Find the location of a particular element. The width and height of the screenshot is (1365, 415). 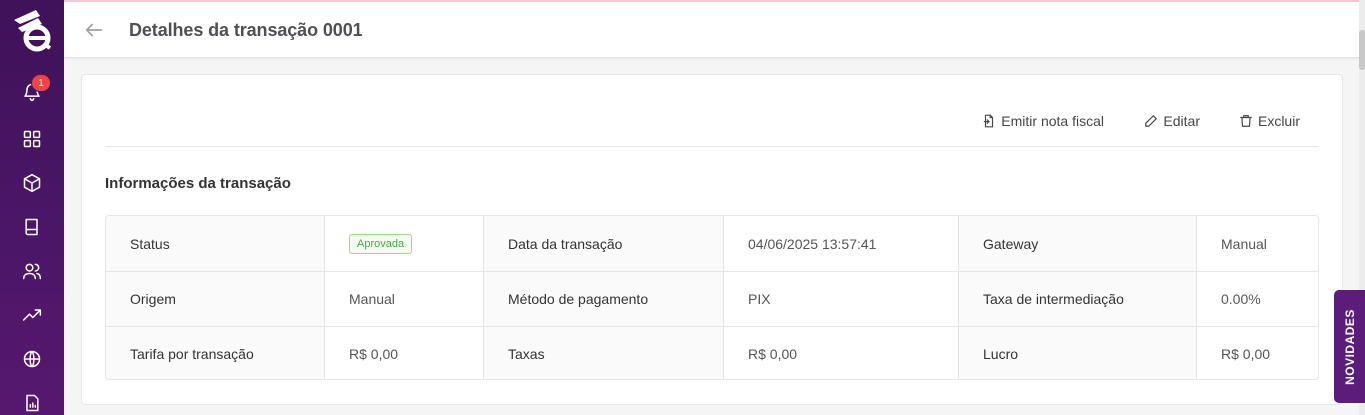

pencil-icon is located at coordinates (1151, 121).